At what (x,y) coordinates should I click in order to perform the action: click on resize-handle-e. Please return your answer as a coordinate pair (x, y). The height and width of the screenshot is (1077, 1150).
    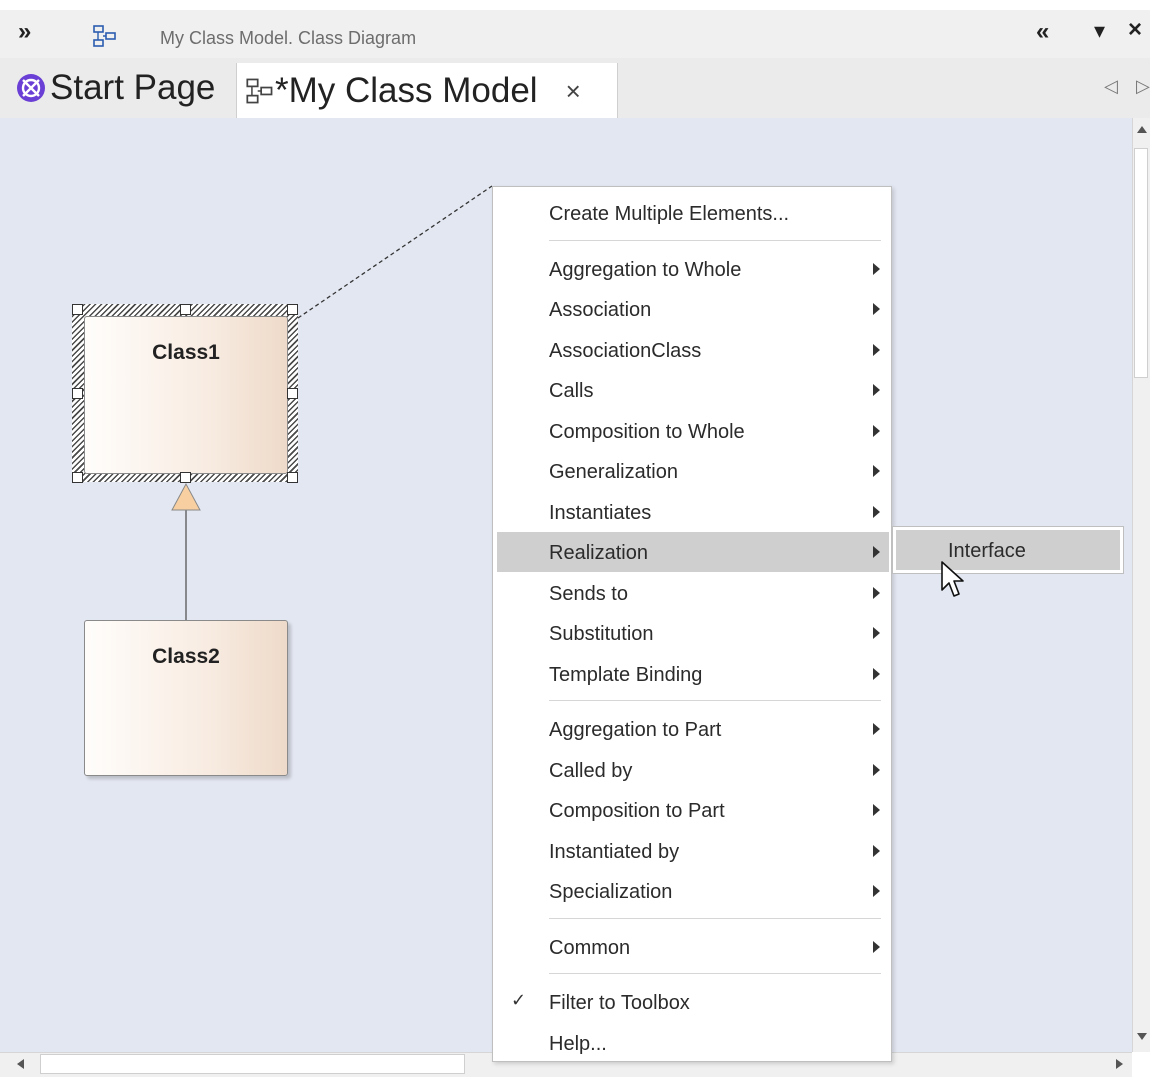
    Looking at the image, I should click on (292, 393).